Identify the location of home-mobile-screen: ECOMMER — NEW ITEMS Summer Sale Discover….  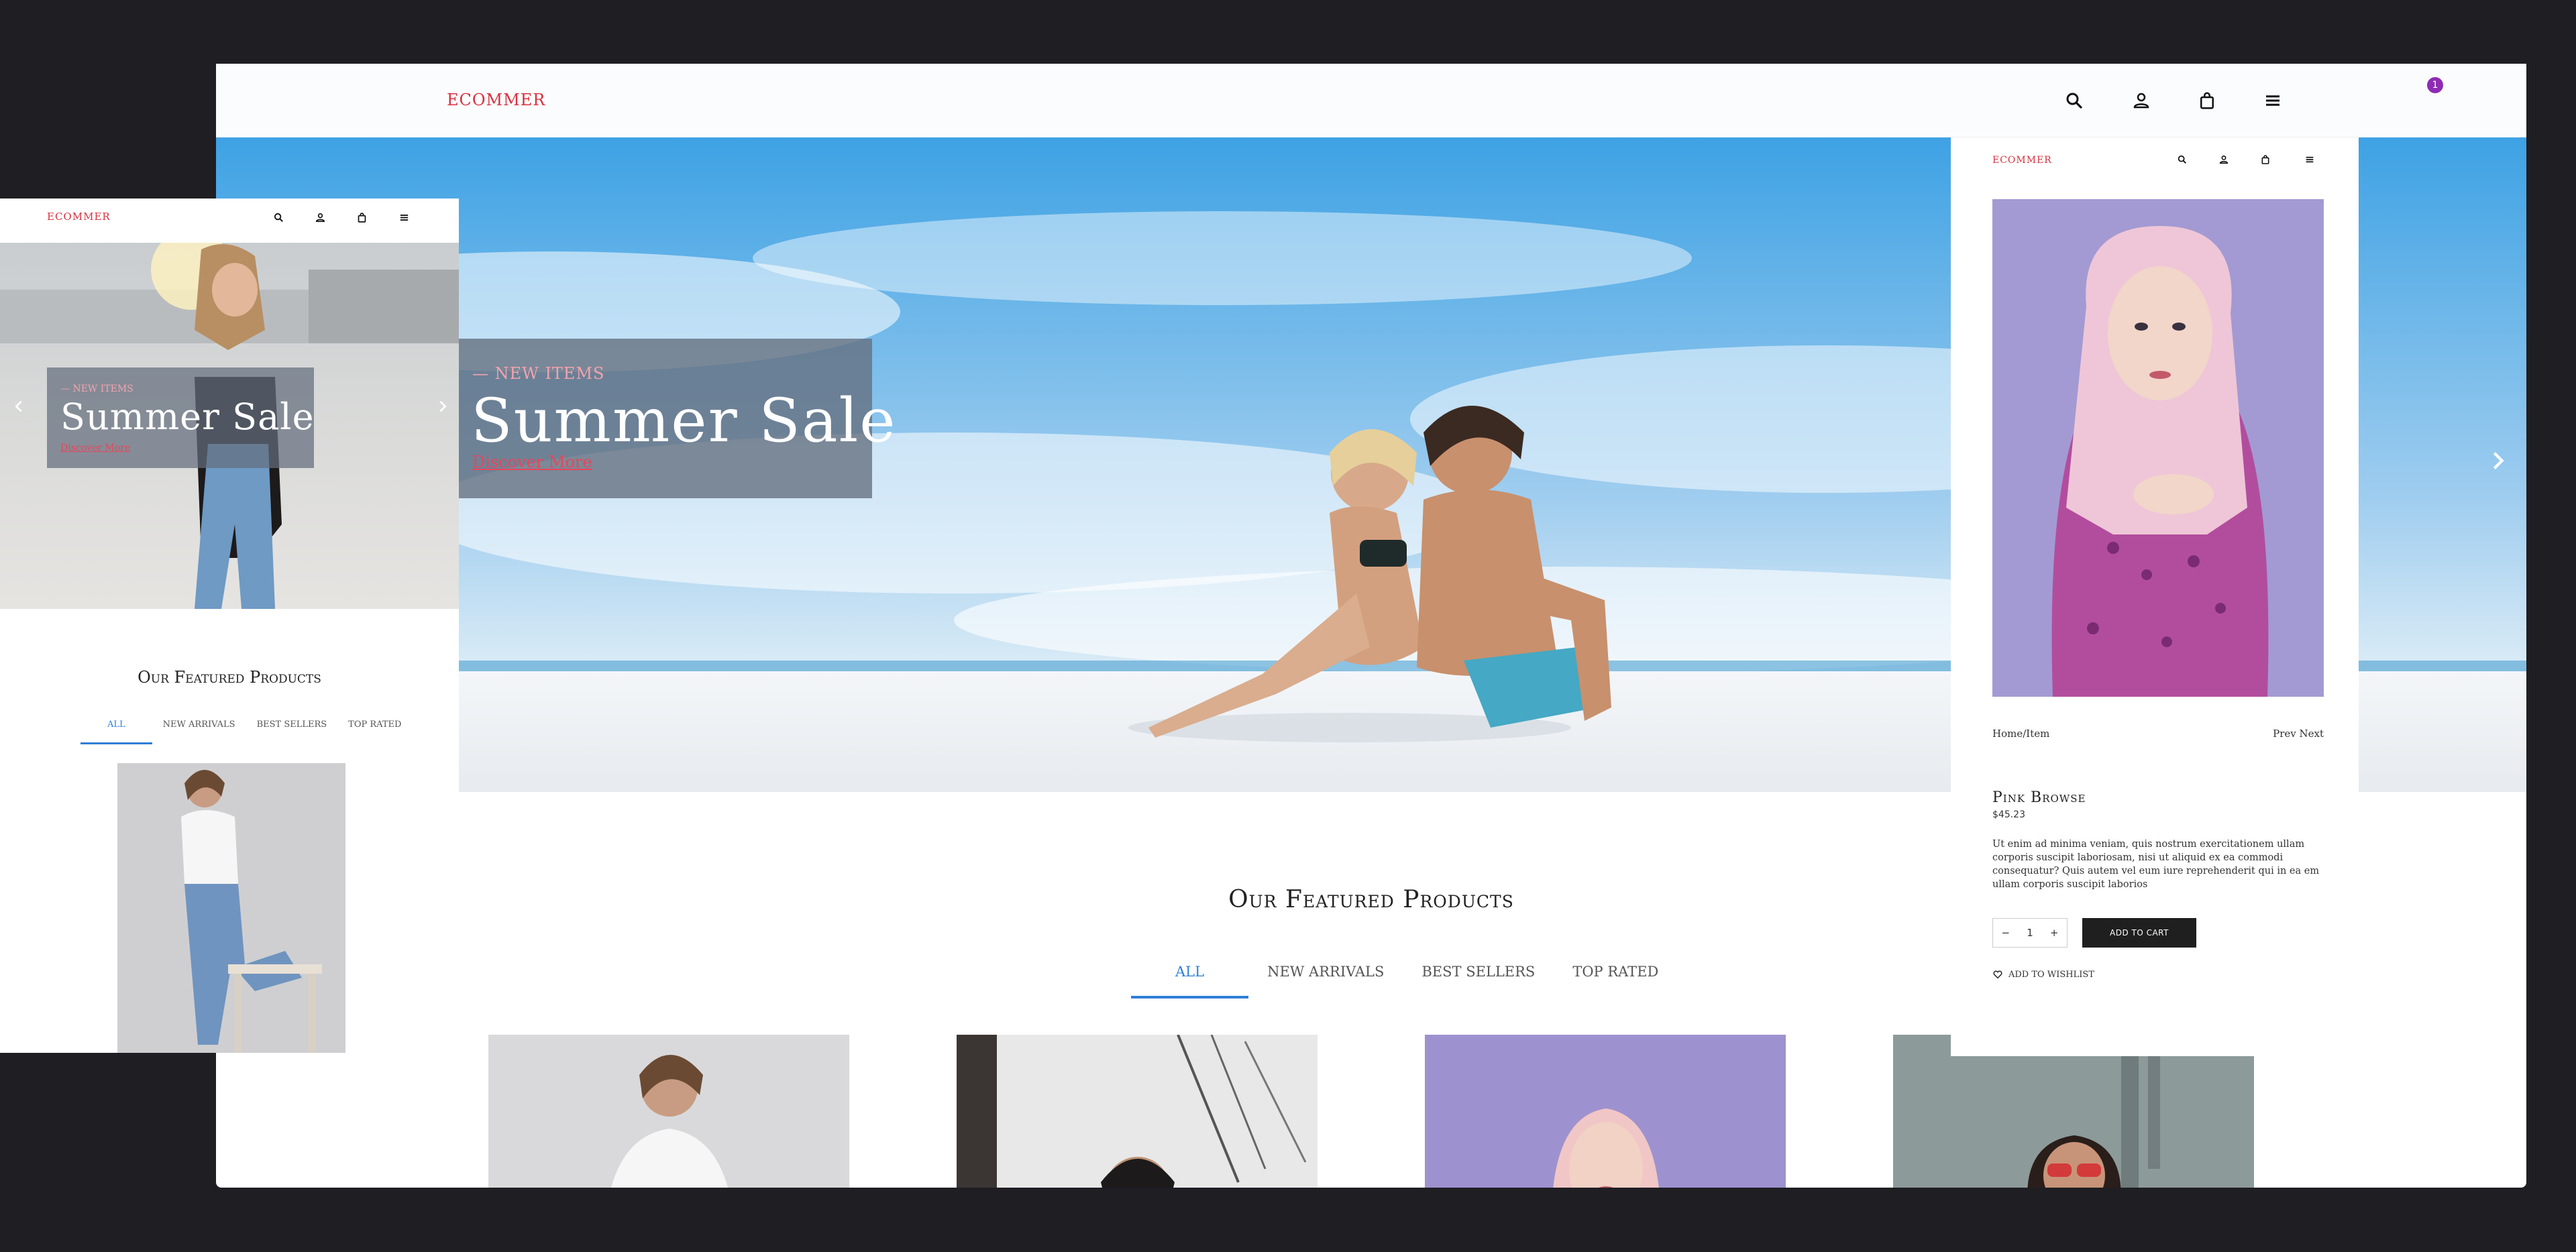
(229, 625).